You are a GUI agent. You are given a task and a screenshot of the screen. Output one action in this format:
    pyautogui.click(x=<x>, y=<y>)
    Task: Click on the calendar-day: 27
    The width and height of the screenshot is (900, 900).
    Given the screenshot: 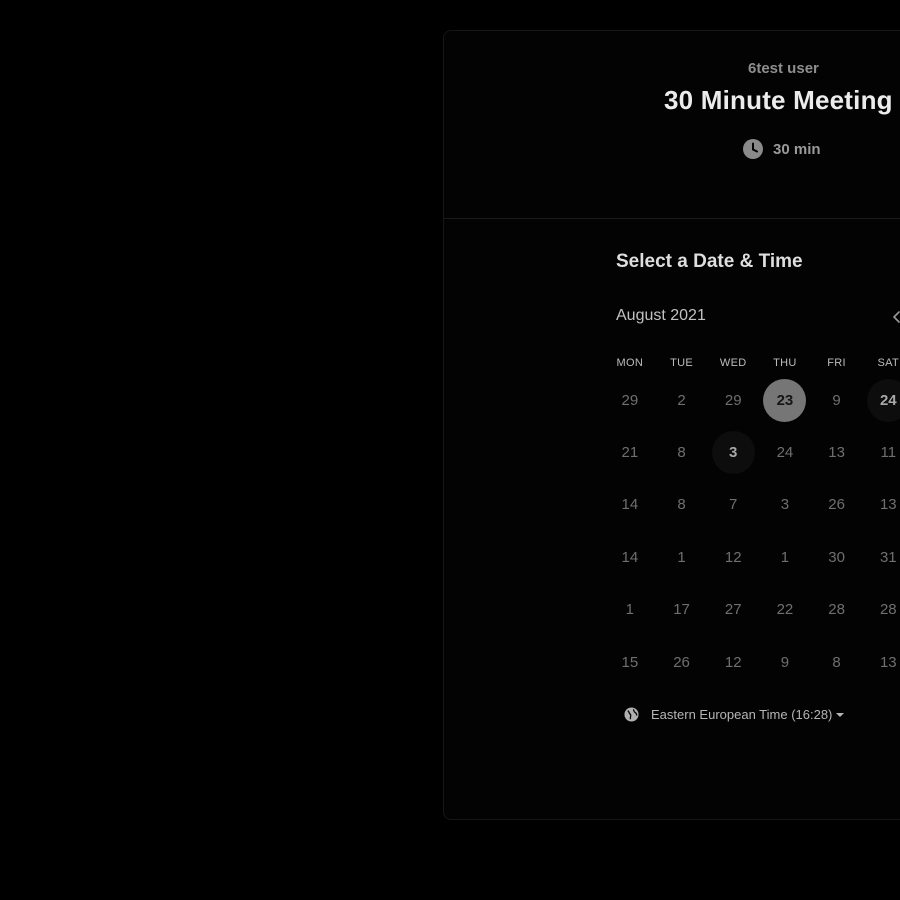 What is the action you would take?
    pyautogui.click(x=733, y=610)
    